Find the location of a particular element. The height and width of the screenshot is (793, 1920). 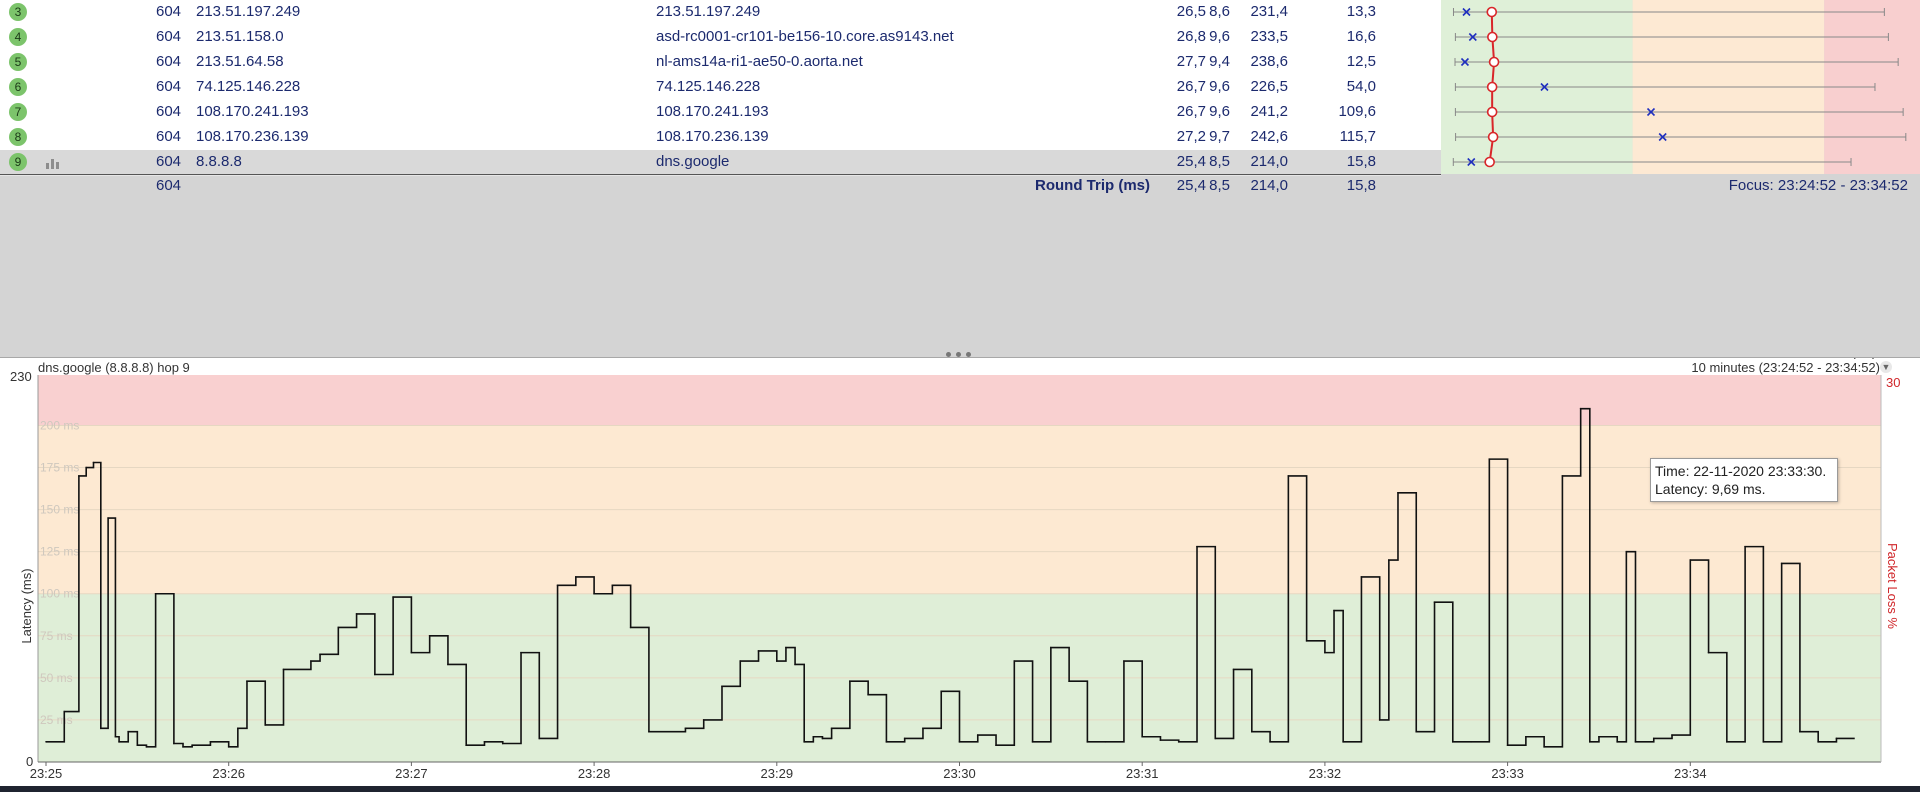

hop-number: 6 is located at coordinates (18, 87).